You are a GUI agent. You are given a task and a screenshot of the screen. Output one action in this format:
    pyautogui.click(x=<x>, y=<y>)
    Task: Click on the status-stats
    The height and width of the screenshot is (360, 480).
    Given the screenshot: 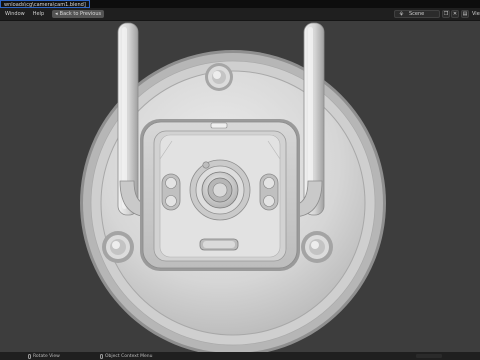 What is the action you would take?
    pyautogui.click(x=429, y=356)
    